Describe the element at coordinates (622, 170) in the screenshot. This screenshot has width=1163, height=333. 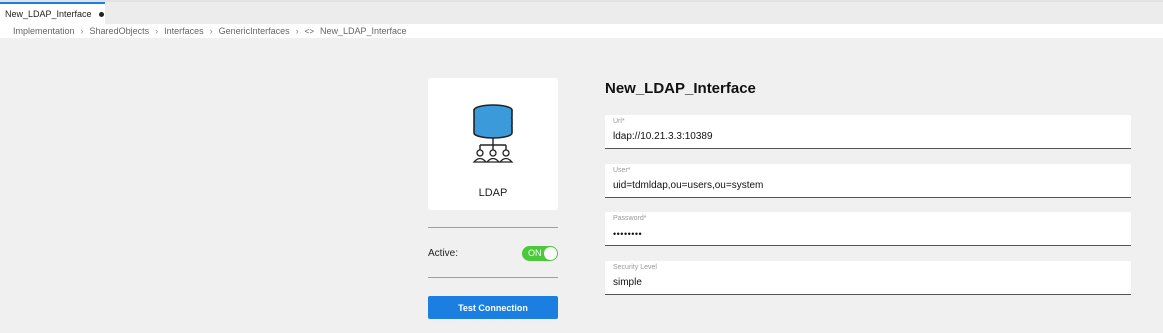
I see `user-field-label: User*` at that location.